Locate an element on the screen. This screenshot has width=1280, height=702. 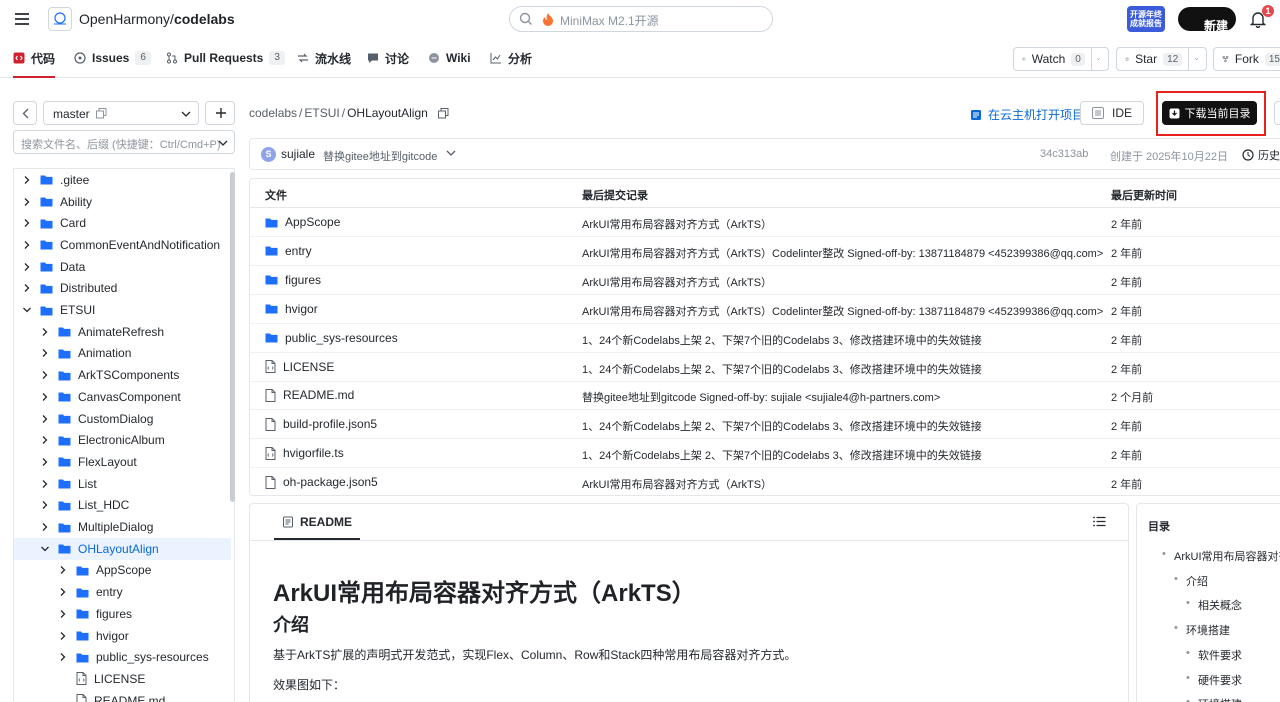
tree-item: CommonEventAndNotification is located at coordinates (122, 245).